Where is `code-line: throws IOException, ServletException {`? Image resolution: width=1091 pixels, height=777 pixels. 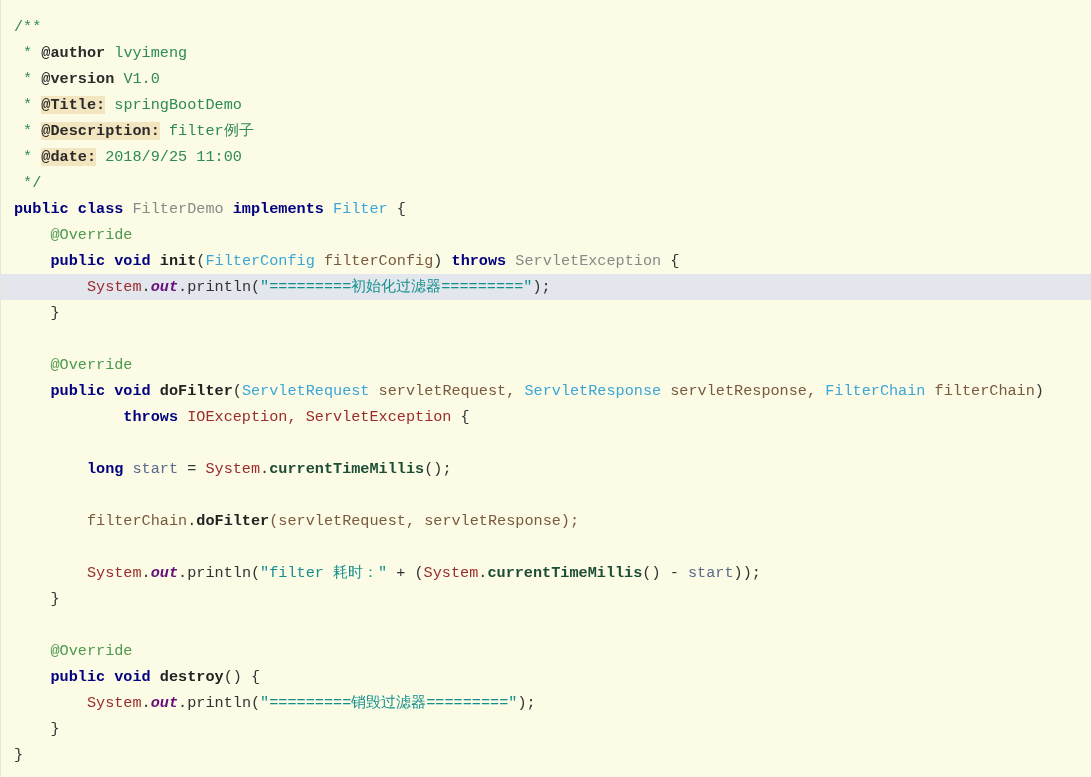
code-line: throws IOException, ServletException { is located at coordinates (296, 417).